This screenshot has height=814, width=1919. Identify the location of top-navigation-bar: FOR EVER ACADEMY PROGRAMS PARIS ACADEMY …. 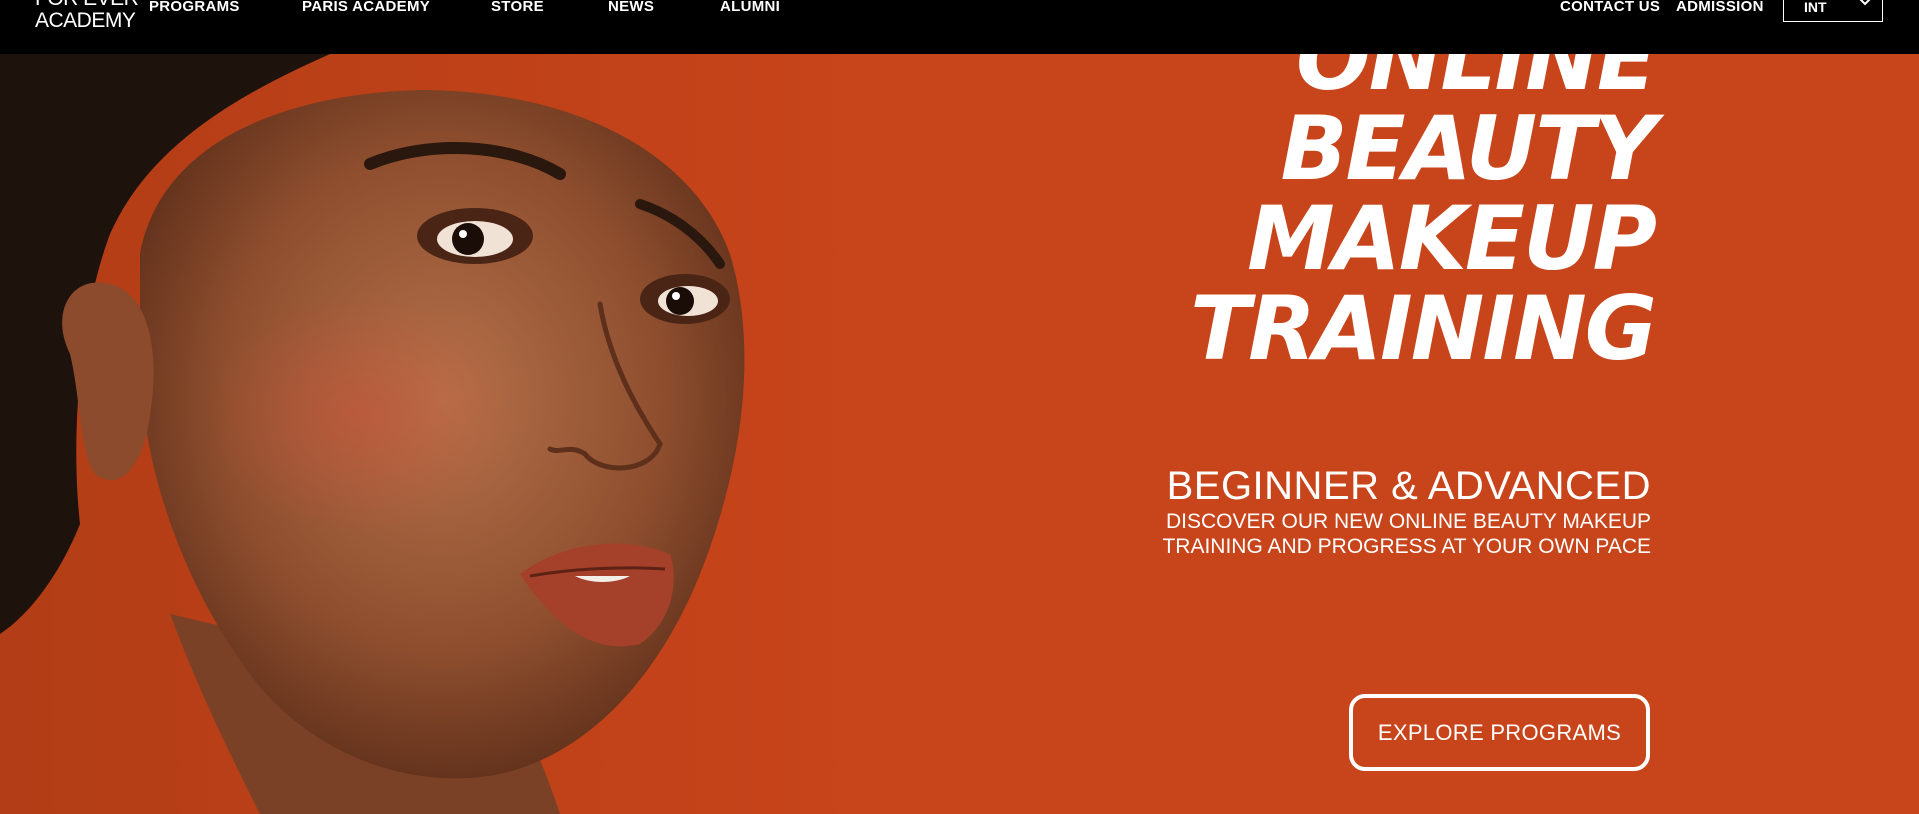
(959, 27).